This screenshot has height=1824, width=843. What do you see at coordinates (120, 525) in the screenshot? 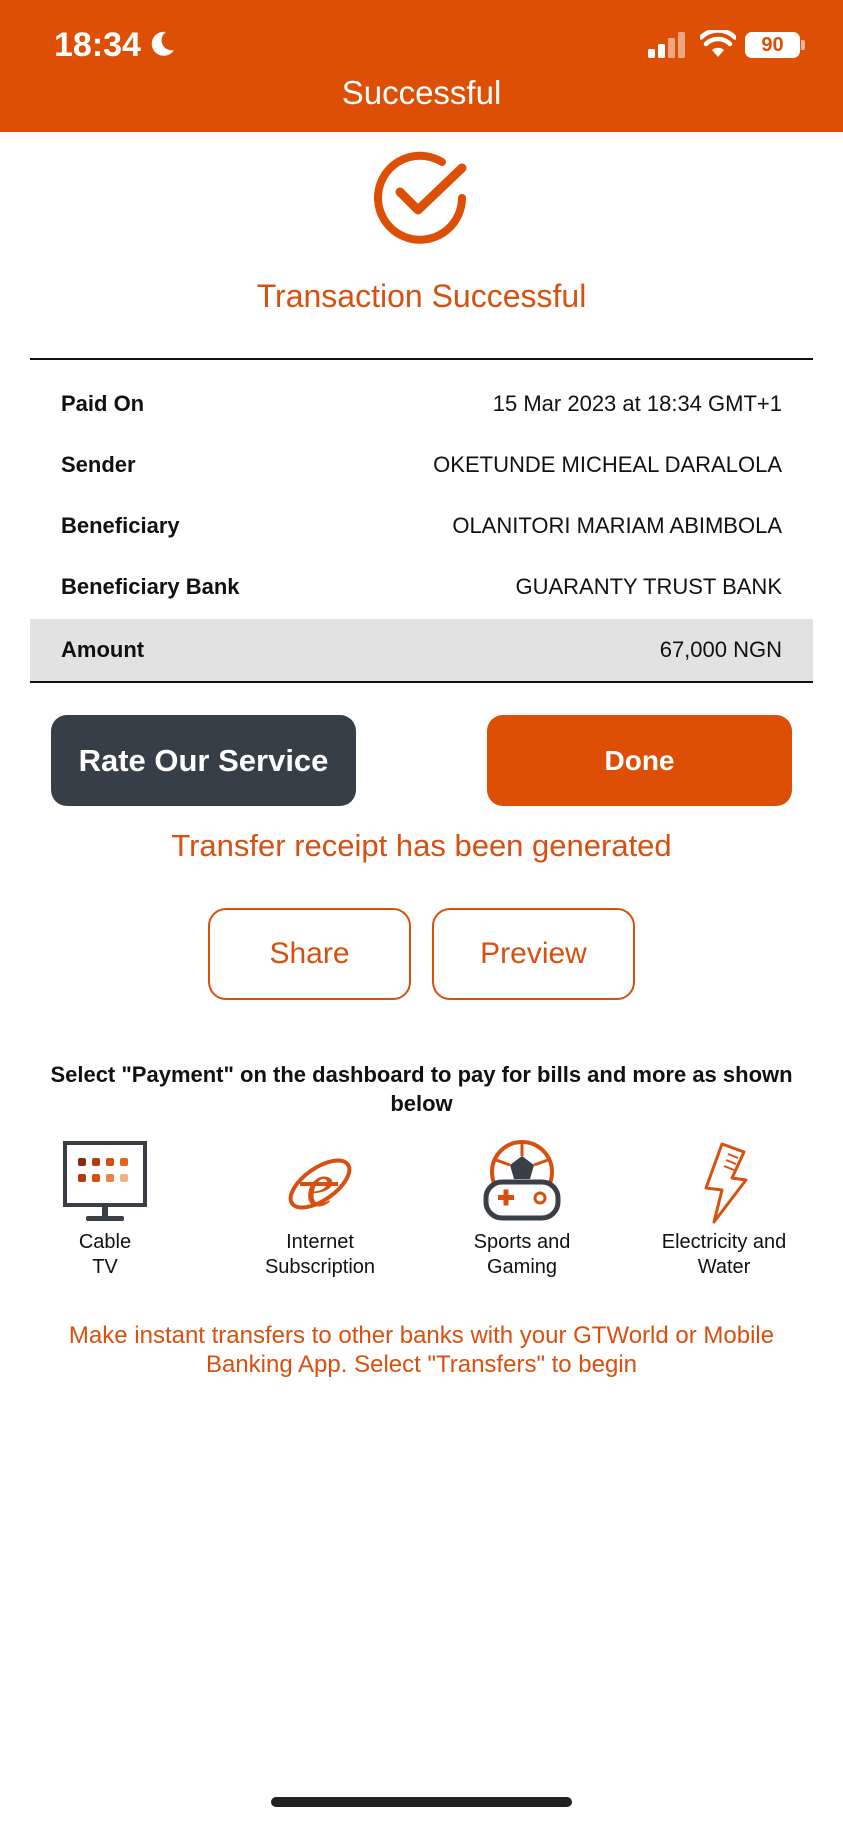
I see `detail-label: Beneficiary` at bounding box center [120, 525].